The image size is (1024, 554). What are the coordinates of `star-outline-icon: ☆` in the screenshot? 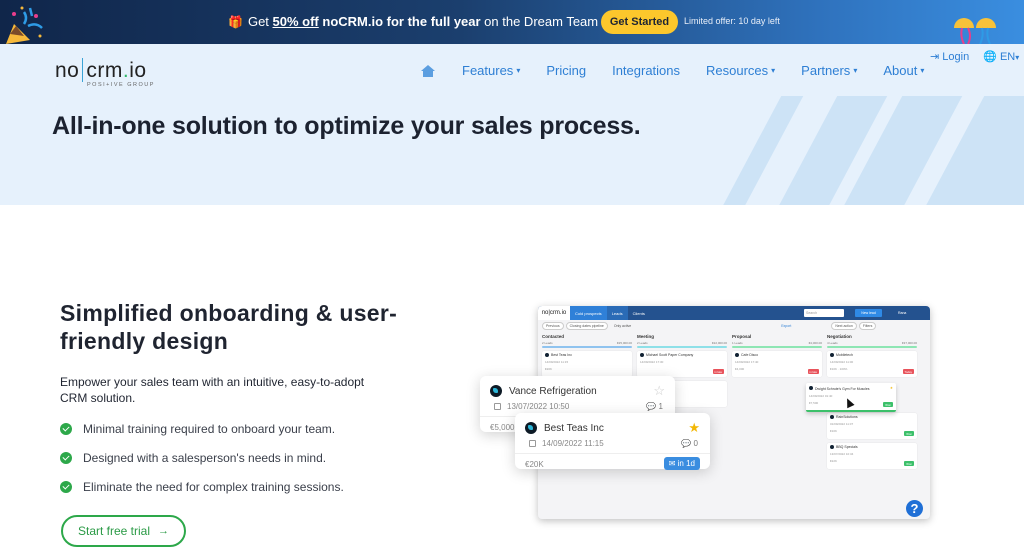 It's located at (659, 390).